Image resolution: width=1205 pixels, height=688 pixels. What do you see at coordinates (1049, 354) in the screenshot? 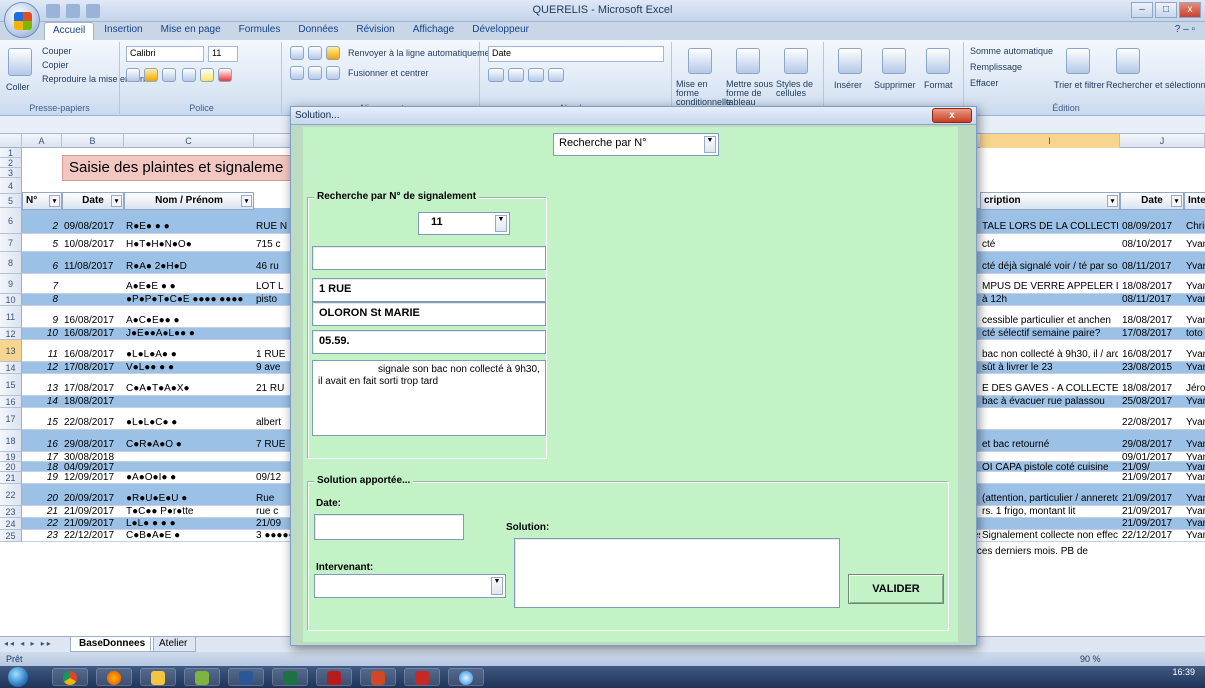
I see `cell-desc: bac non collecté à 9h30, il / ard` at bounding box center [1049, 354].